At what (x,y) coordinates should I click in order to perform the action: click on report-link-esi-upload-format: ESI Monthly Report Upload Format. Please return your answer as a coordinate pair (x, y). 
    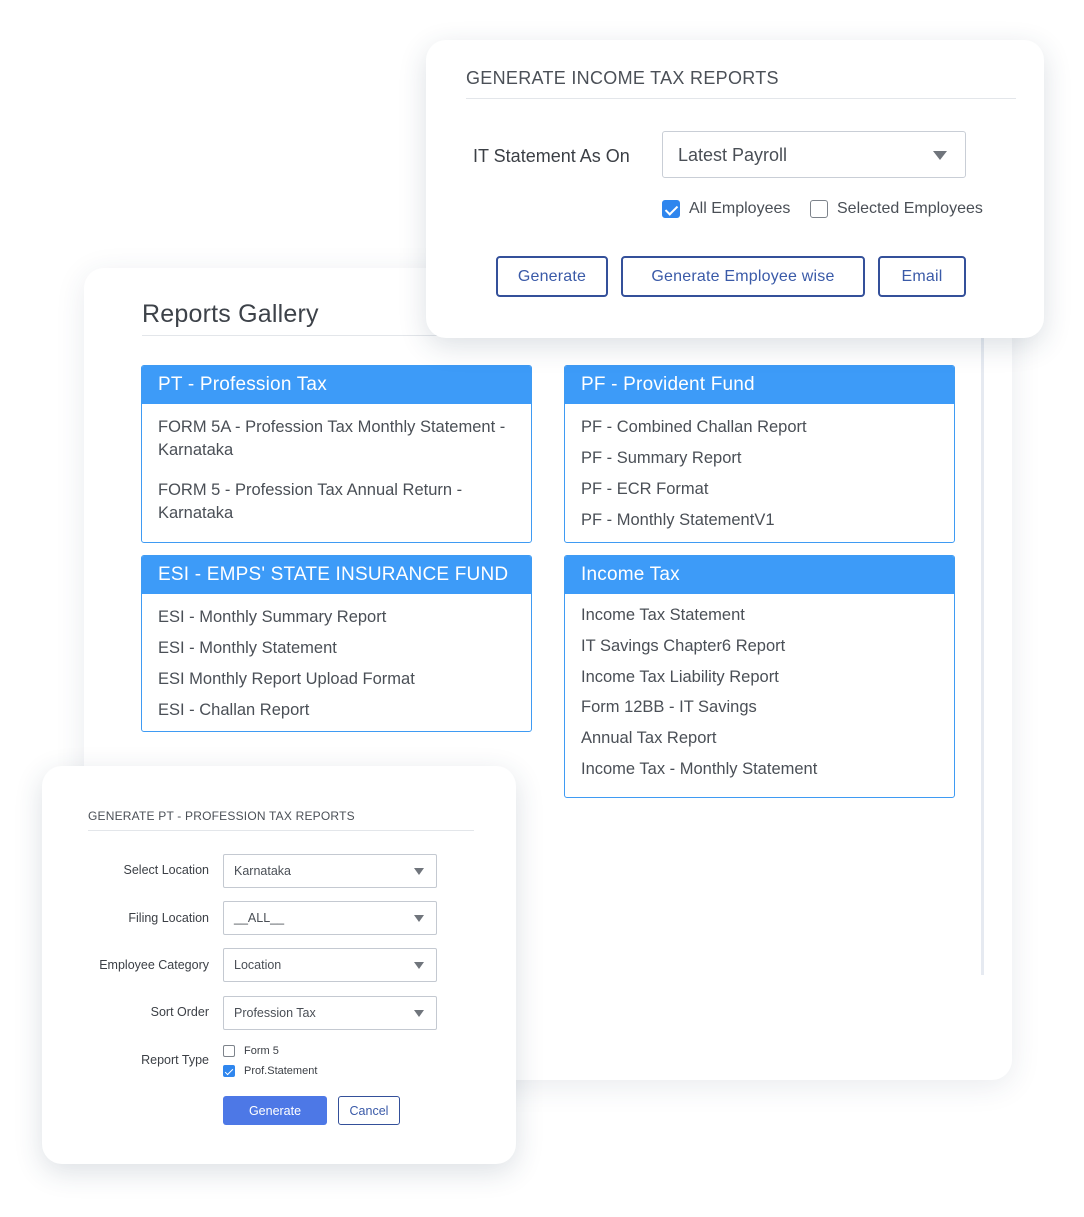
    Looking at the image, I should click on (336, 679).